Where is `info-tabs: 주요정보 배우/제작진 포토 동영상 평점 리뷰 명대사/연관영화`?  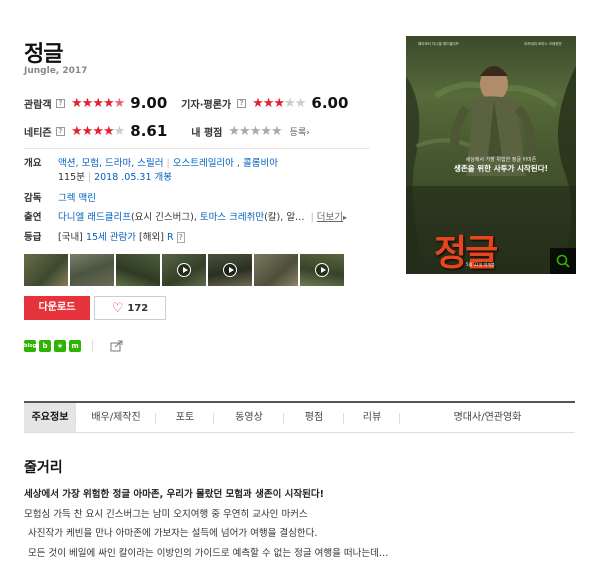
info-tabs: 주요정보 배우/제작진 포토 동영상 평점 리뷰 명대사/연관영화 is located at coordinates (299, 417).